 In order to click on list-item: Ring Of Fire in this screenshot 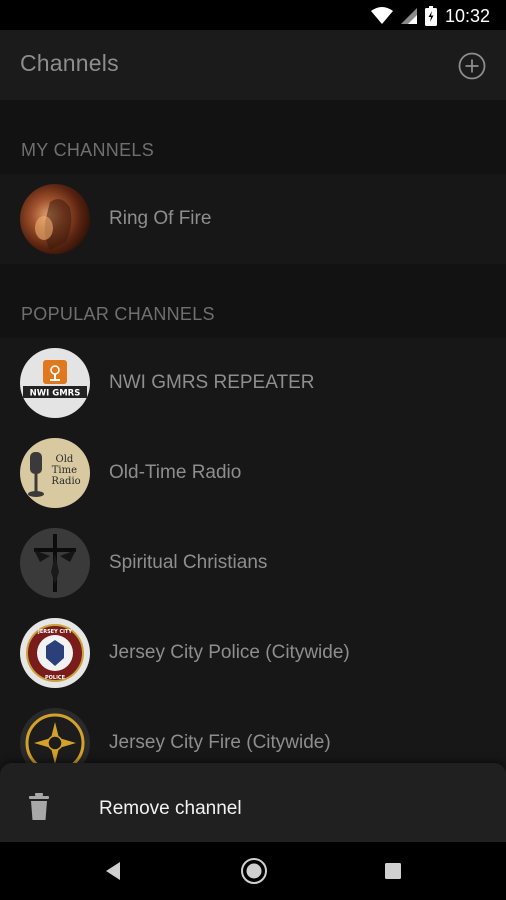, I will do `click(253, 219)`.